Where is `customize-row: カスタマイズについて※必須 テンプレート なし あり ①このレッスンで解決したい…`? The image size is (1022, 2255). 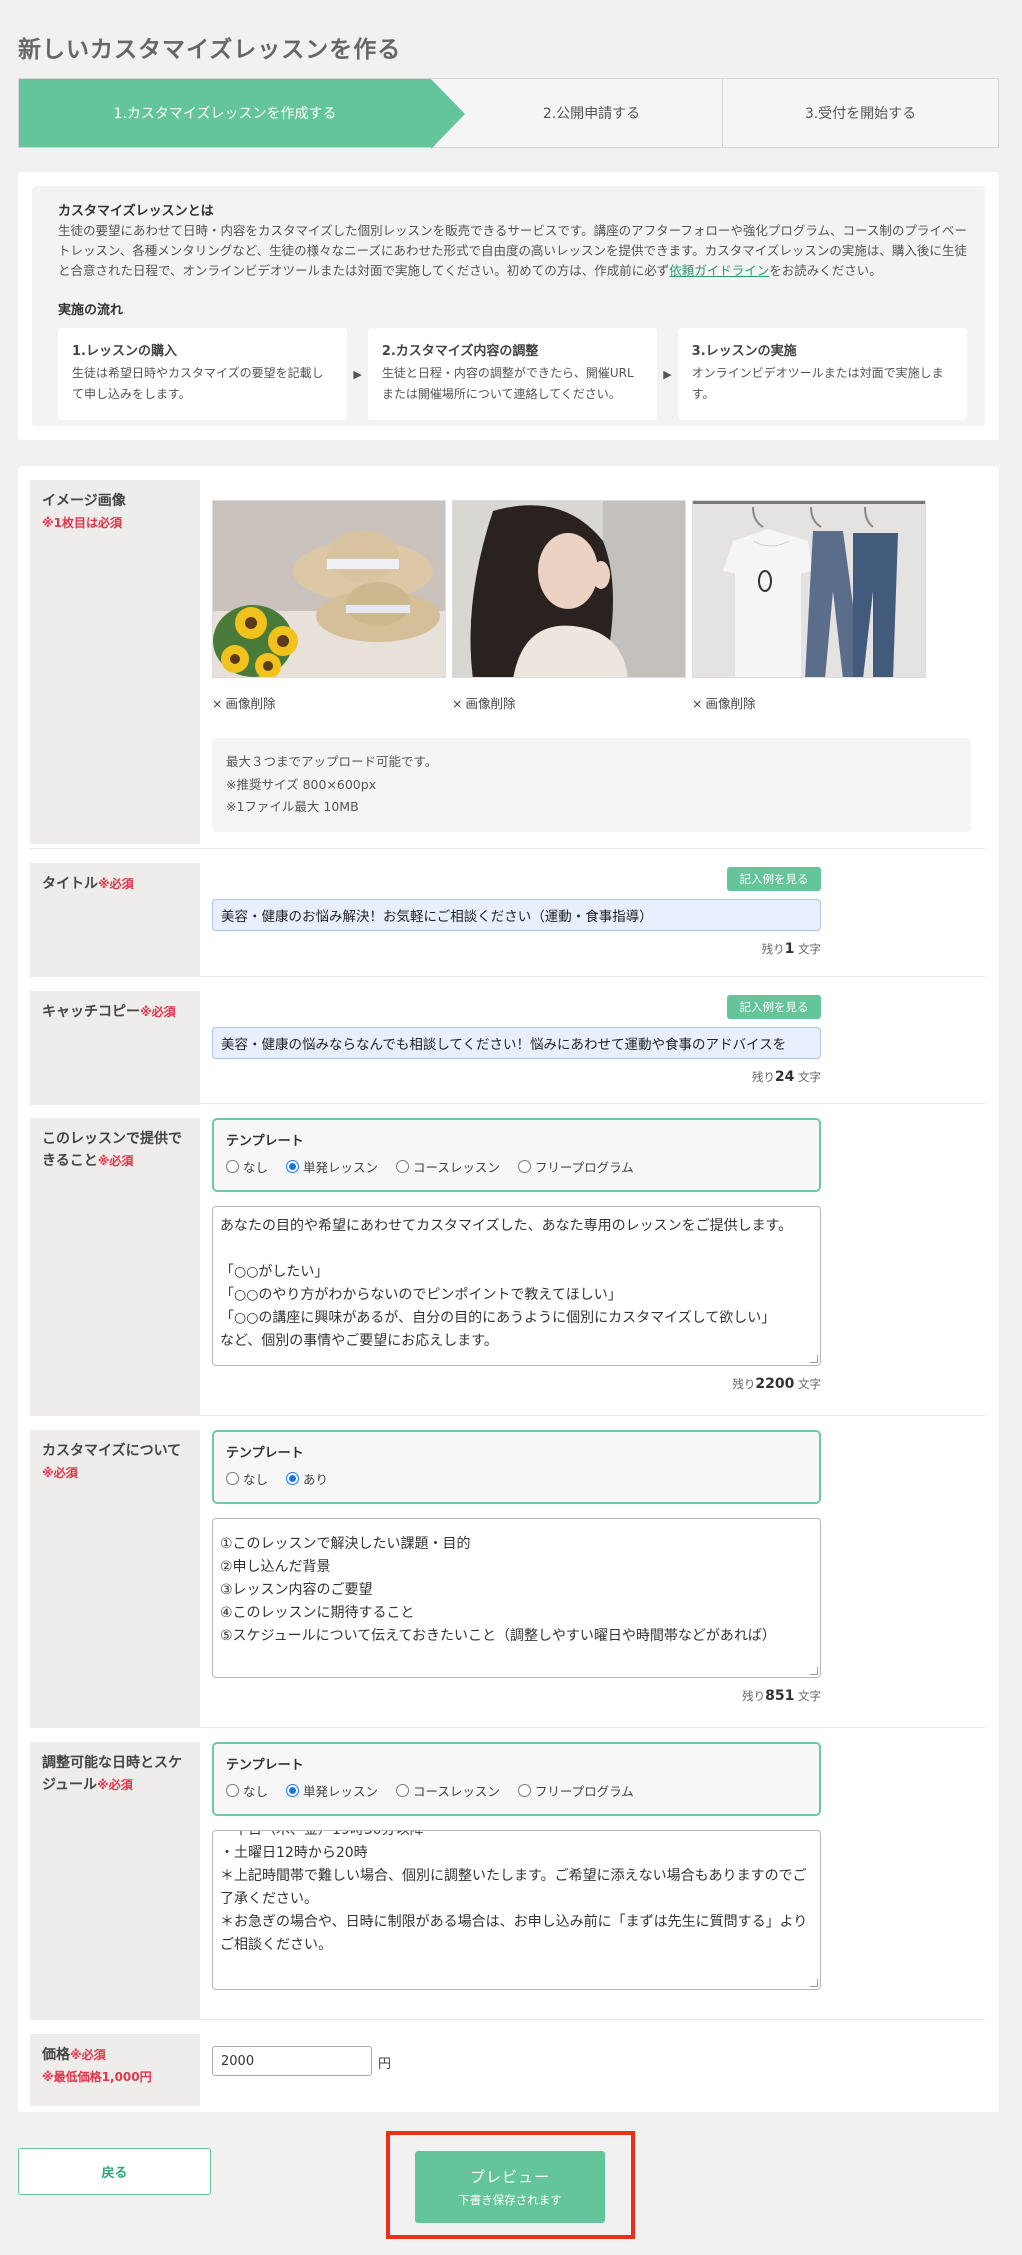 customize-row: カスタマイズについて※必須 テンプレート なし あり ①このレッスンで解決したい… is located at coordinates (507, 1572).